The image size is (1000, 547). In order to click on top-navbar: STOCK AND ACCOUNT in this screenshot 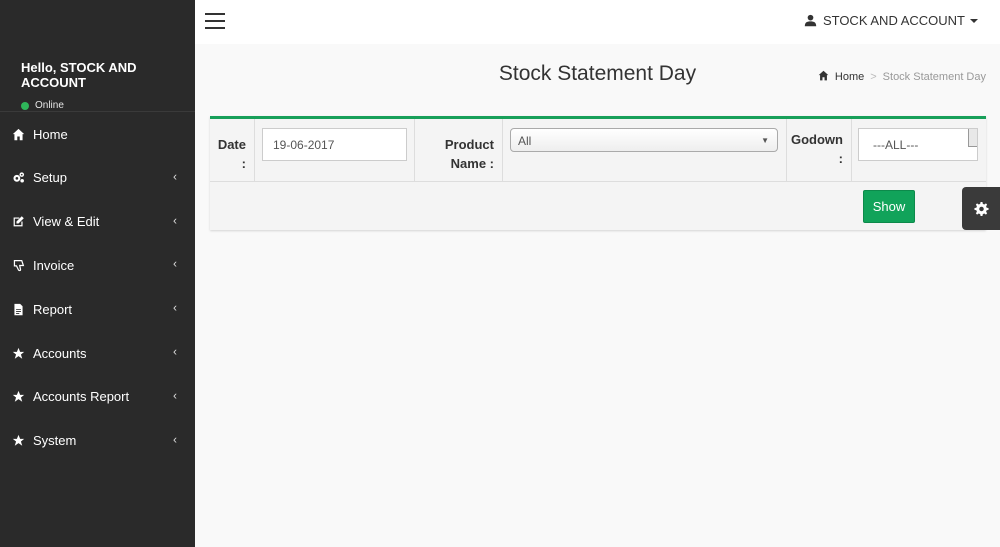, I will do `click(597, 22)`.